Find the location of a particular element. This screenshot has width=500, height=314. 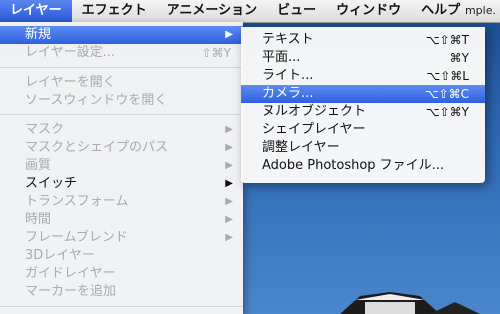

submenu-item-shape-layer: シェイプレイヤー is located at coordinates (363, 130).